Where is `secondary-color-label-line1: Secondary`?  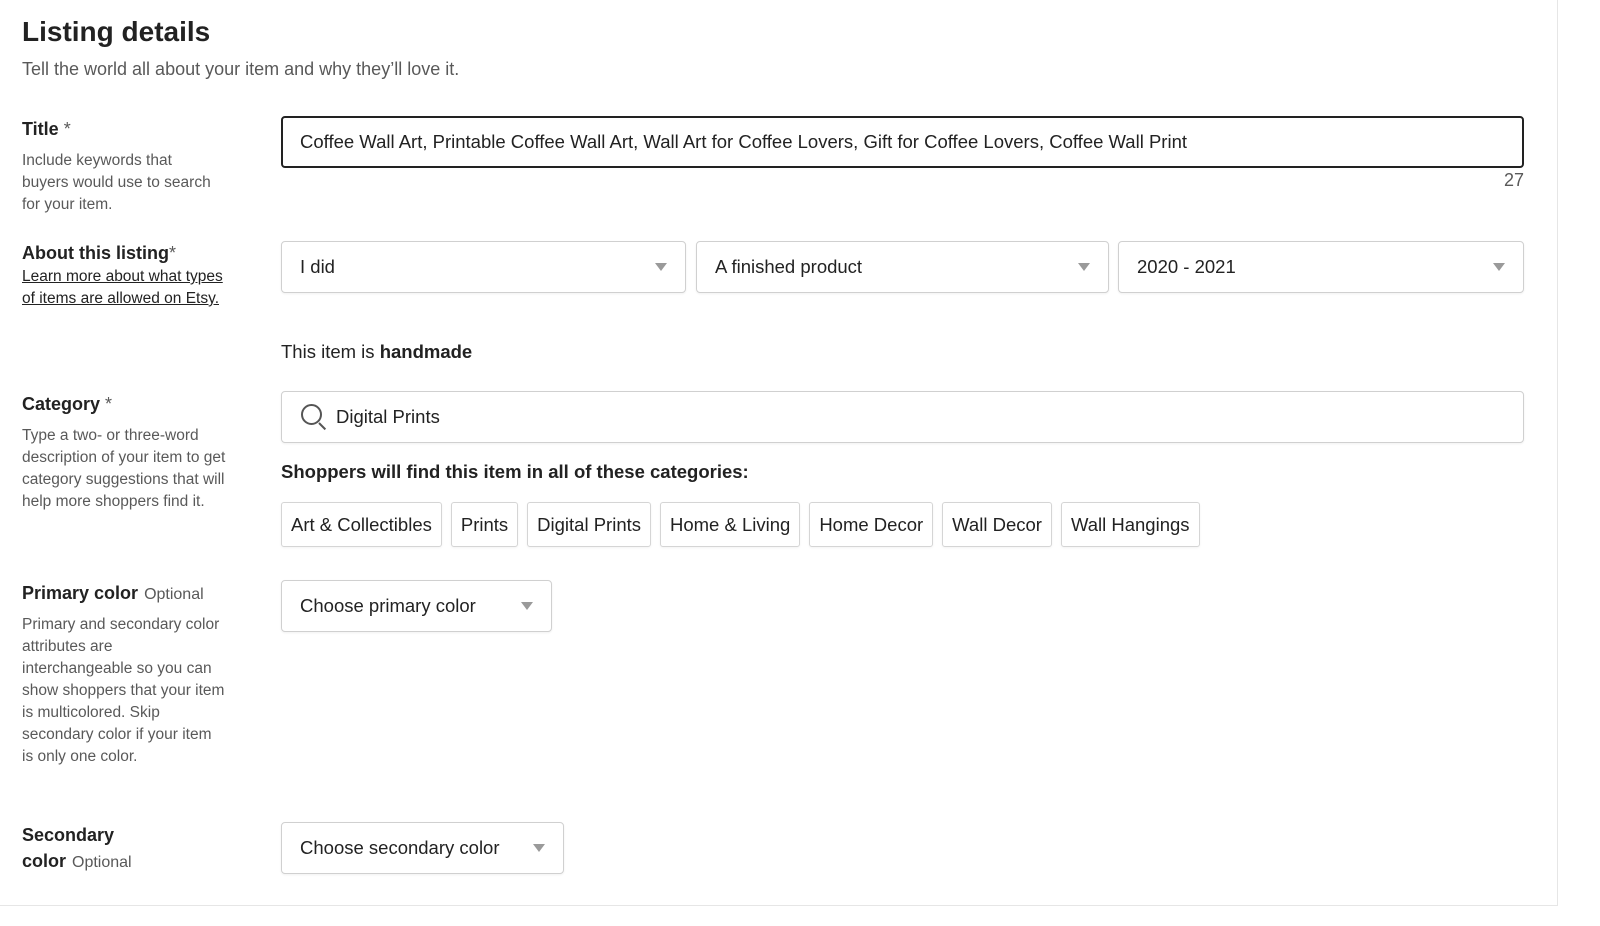 secondary-color-label-line1: Secondary is located at coordinates (68, 835).